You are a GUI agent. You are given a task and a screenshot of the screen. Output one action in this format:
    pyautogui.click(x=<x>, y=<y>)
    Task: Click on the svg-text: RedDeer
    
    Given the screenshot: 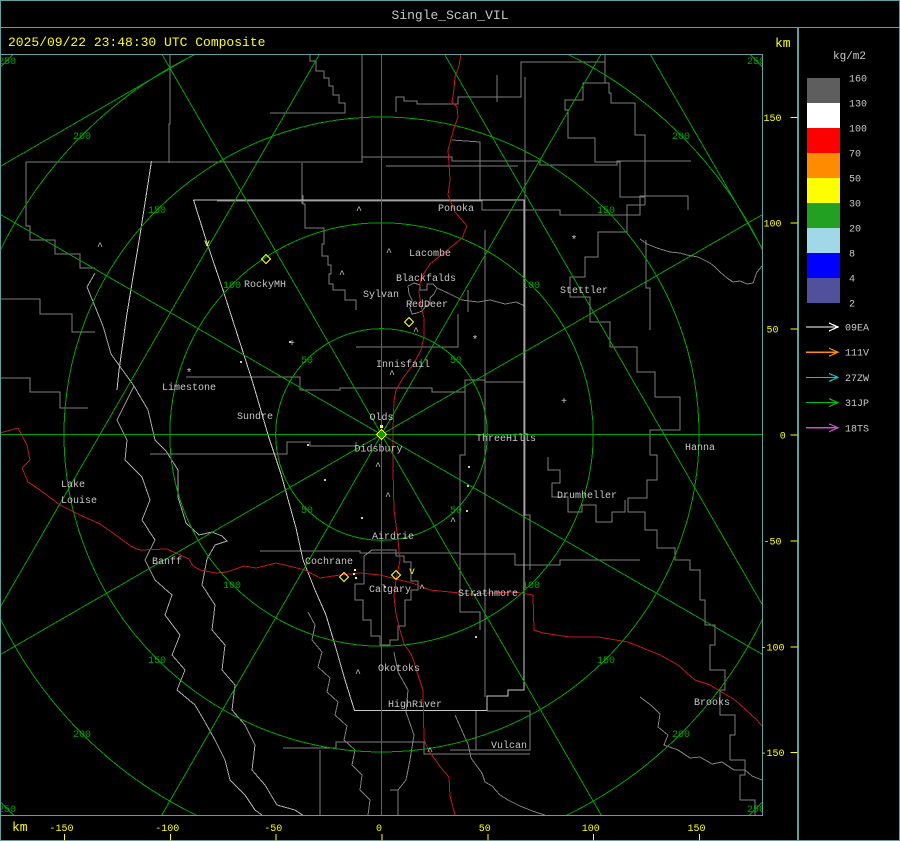 What is the action you would take?
    pyautogui.click(x=427, y=305)
    